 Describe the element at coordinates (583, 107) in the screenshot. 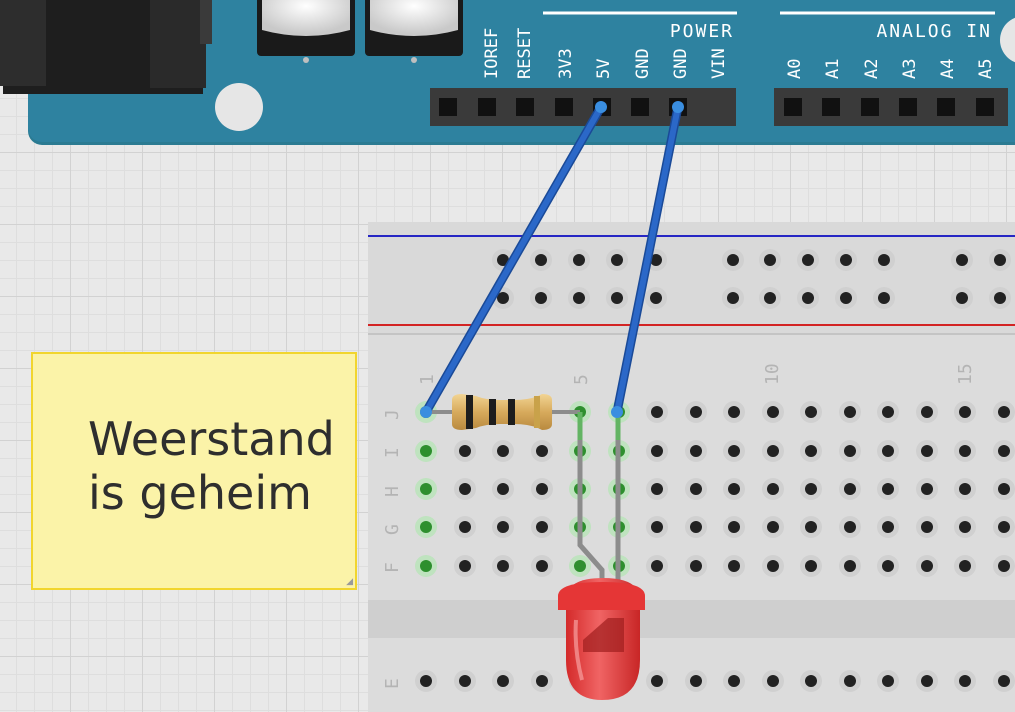

I see `power-header` at that location.